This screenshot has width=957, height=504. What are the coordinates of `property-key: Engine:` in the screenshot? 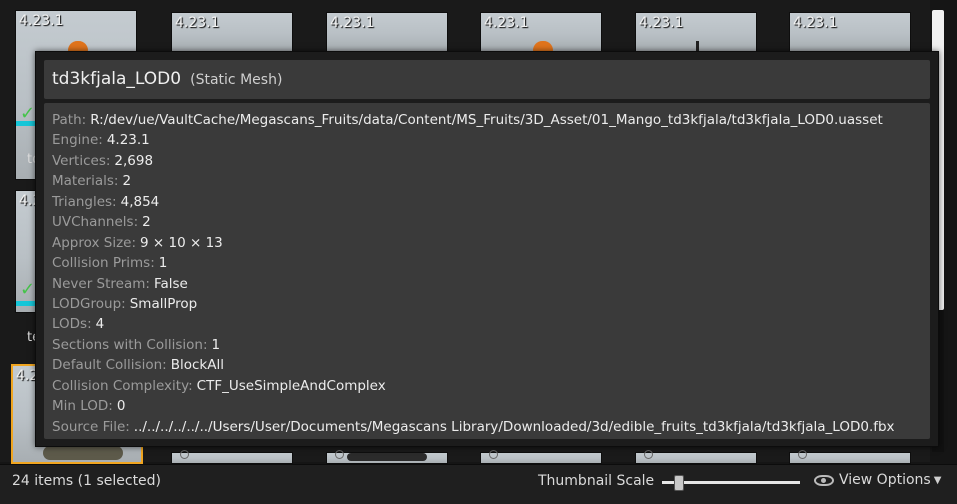 It's located at (77, 140).